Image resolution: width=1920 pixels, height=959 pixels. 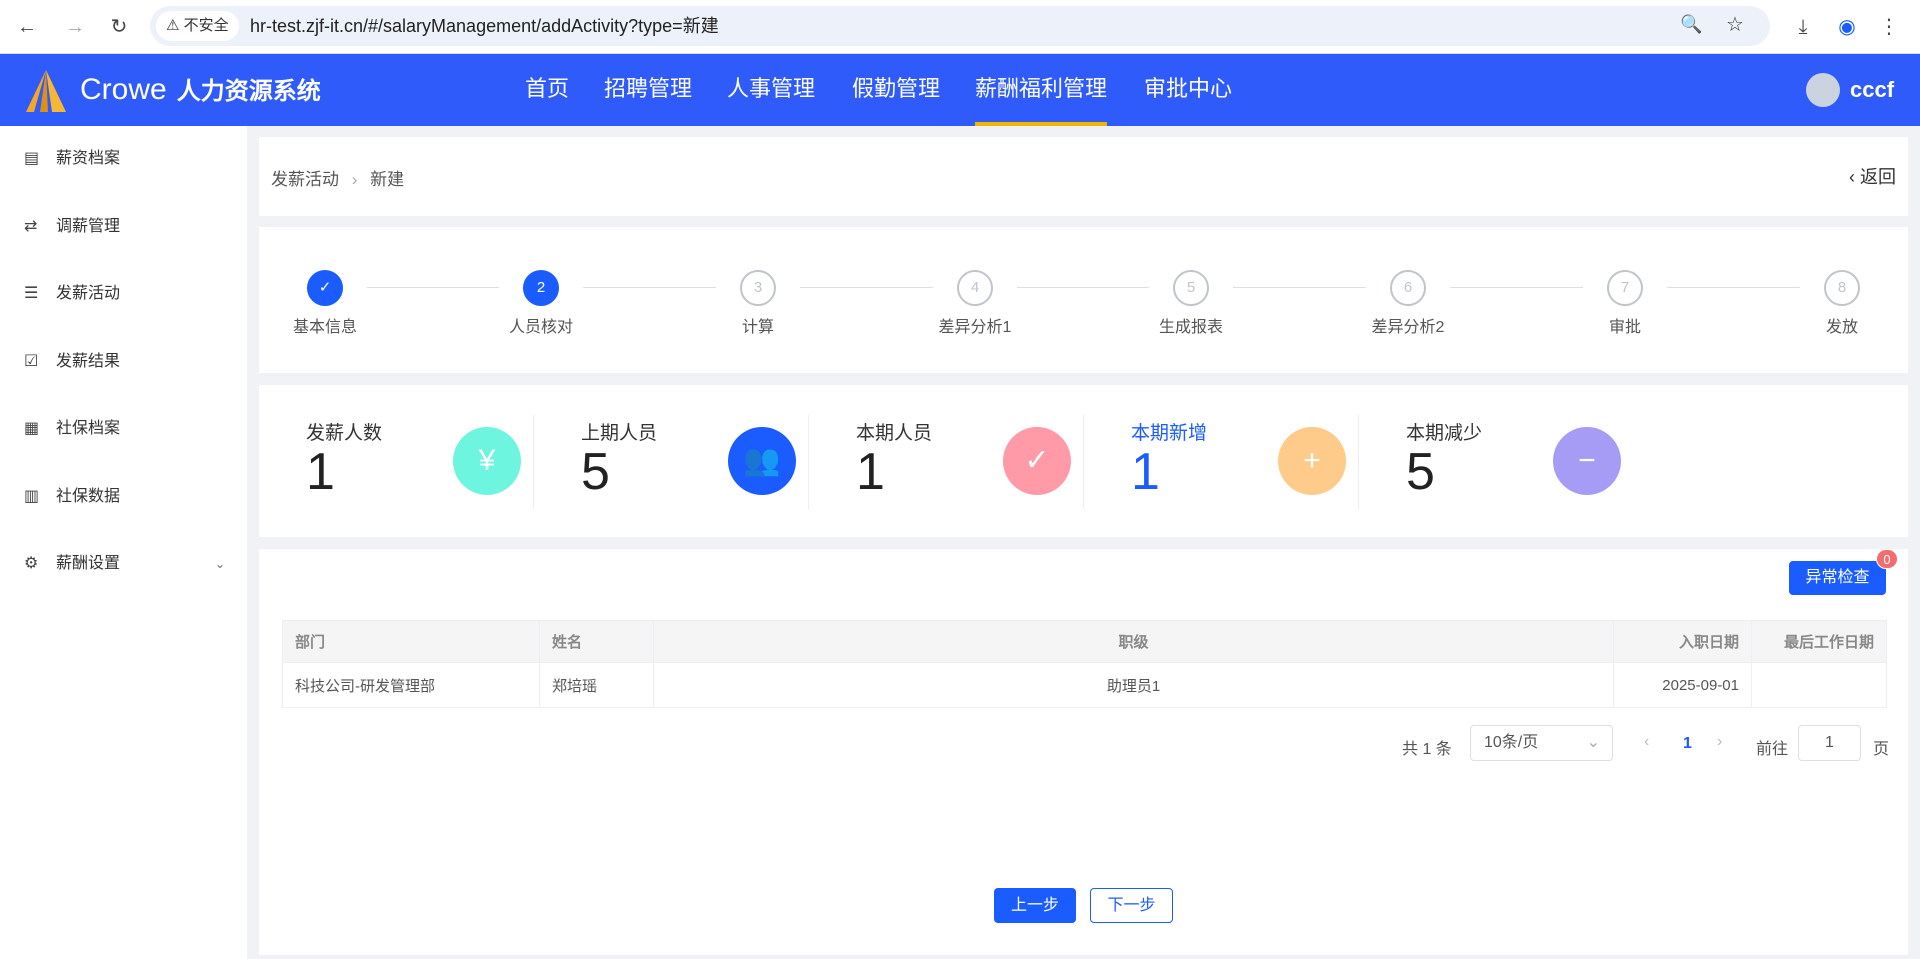 I want to click on bar-chart-icon: ▥, so click(x=32, y=496).